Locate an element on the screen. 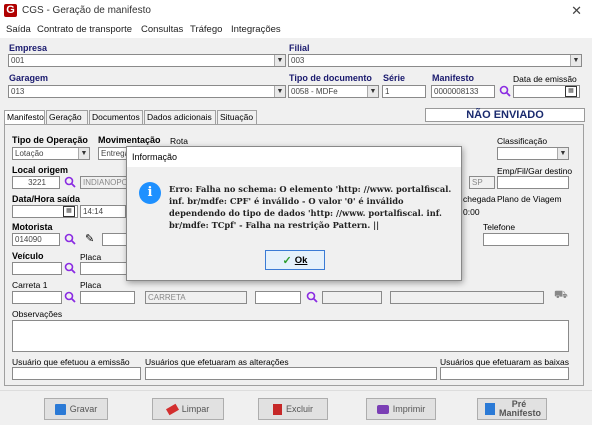 This screenshot has height=425, width=592. tipo-operacao-select: Lotação ▼ is located at coordinates (51, 153).